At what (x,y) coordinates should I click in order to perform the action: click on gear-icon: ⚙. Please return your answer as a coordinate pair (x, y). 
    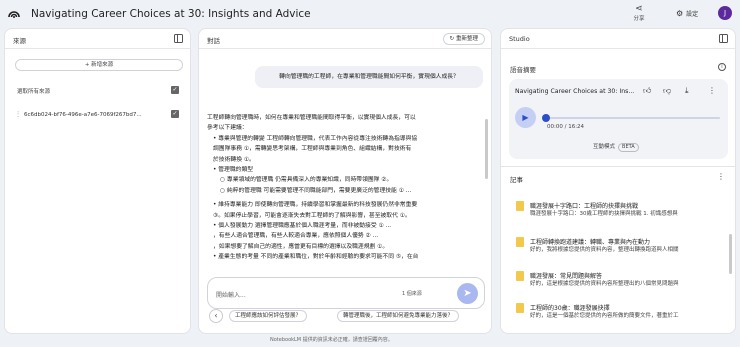
    Looking at the image, I should click on (680, 13).